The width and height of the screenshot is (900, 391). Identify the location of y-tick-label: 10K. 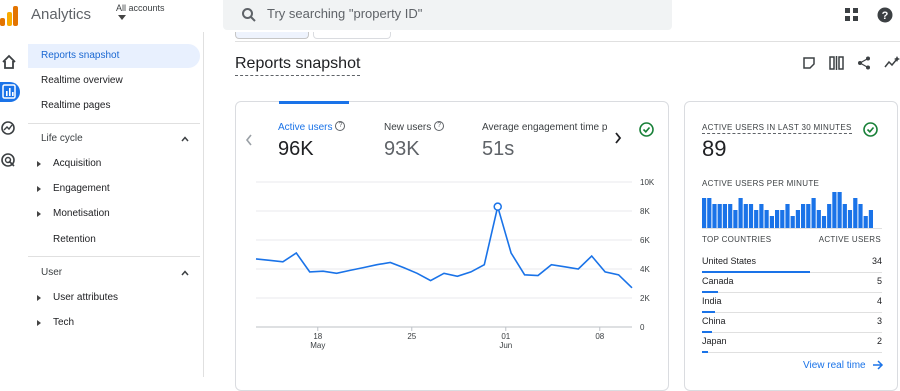
(647, 182).